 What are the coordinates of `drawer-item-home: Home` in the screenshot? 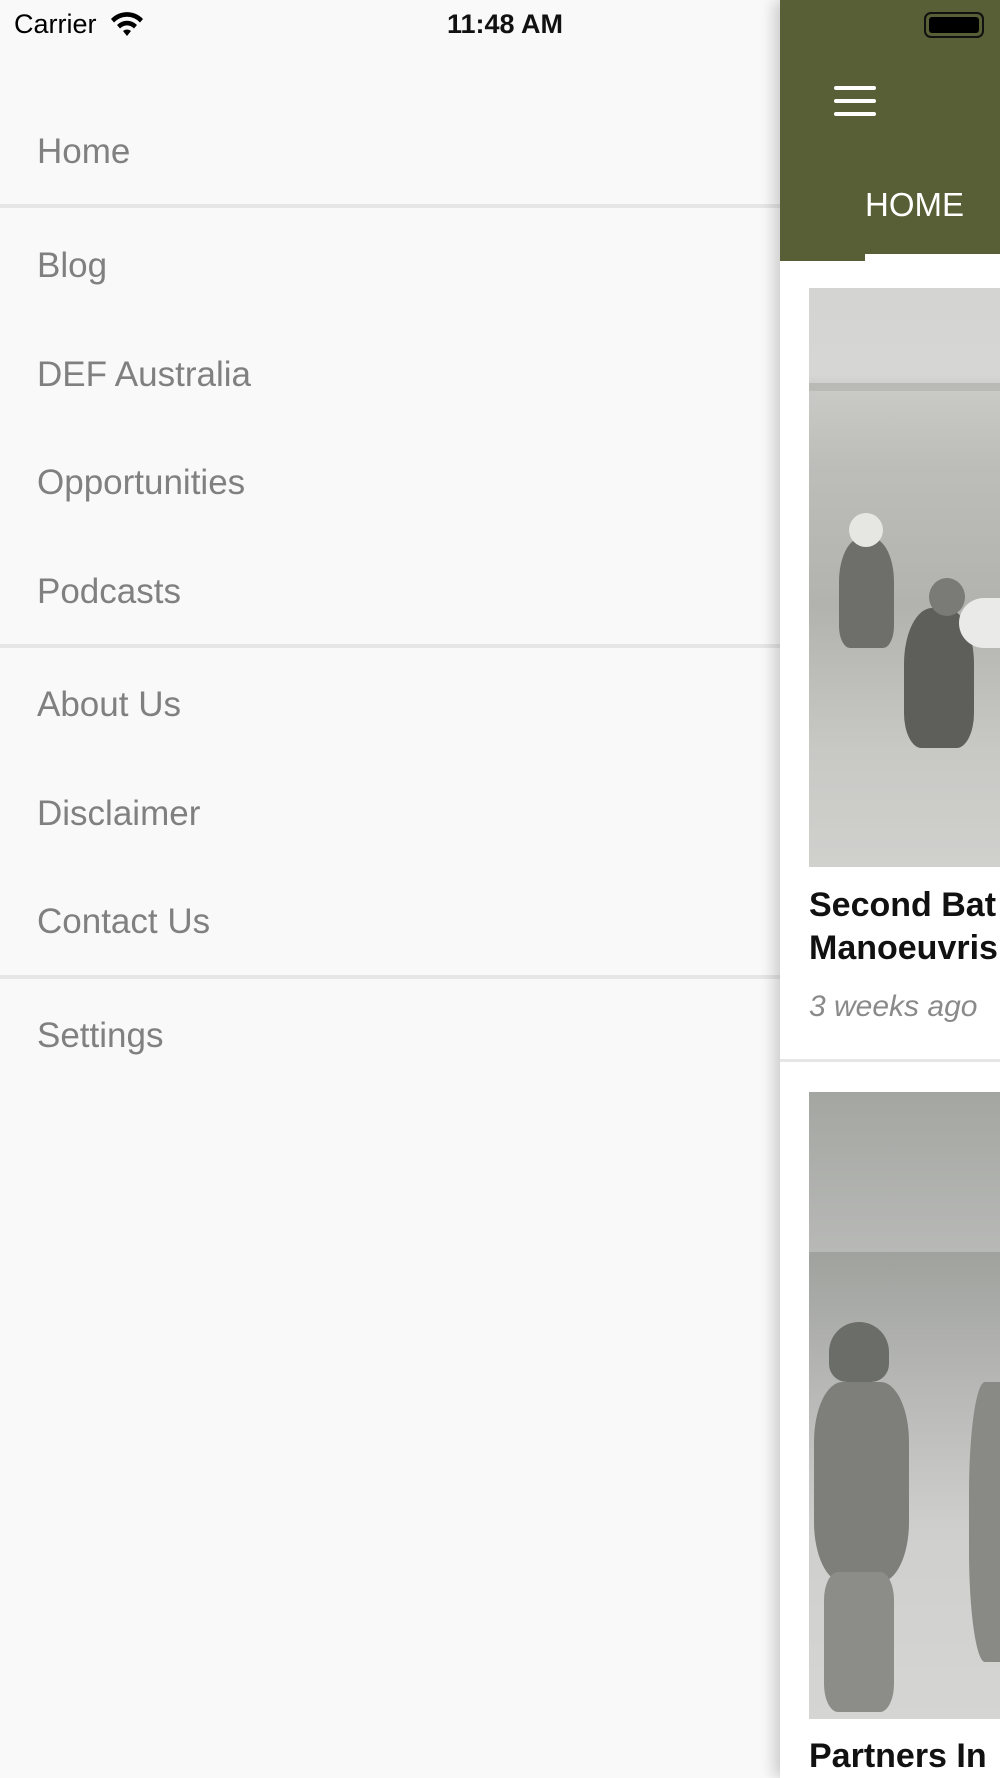 It's located at (390, 152).